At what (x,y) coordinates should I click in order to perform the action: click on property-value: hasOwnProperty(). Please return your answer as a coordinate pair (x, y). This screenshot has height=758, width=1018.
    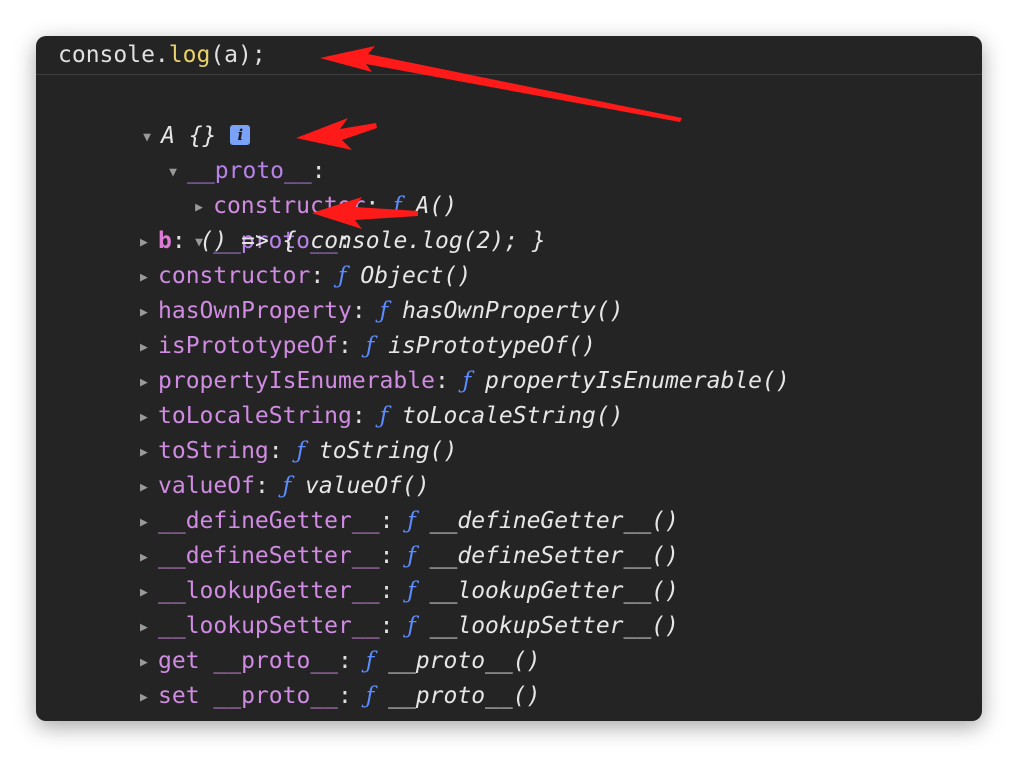
    Looking at the image, I should click on (512, 311).